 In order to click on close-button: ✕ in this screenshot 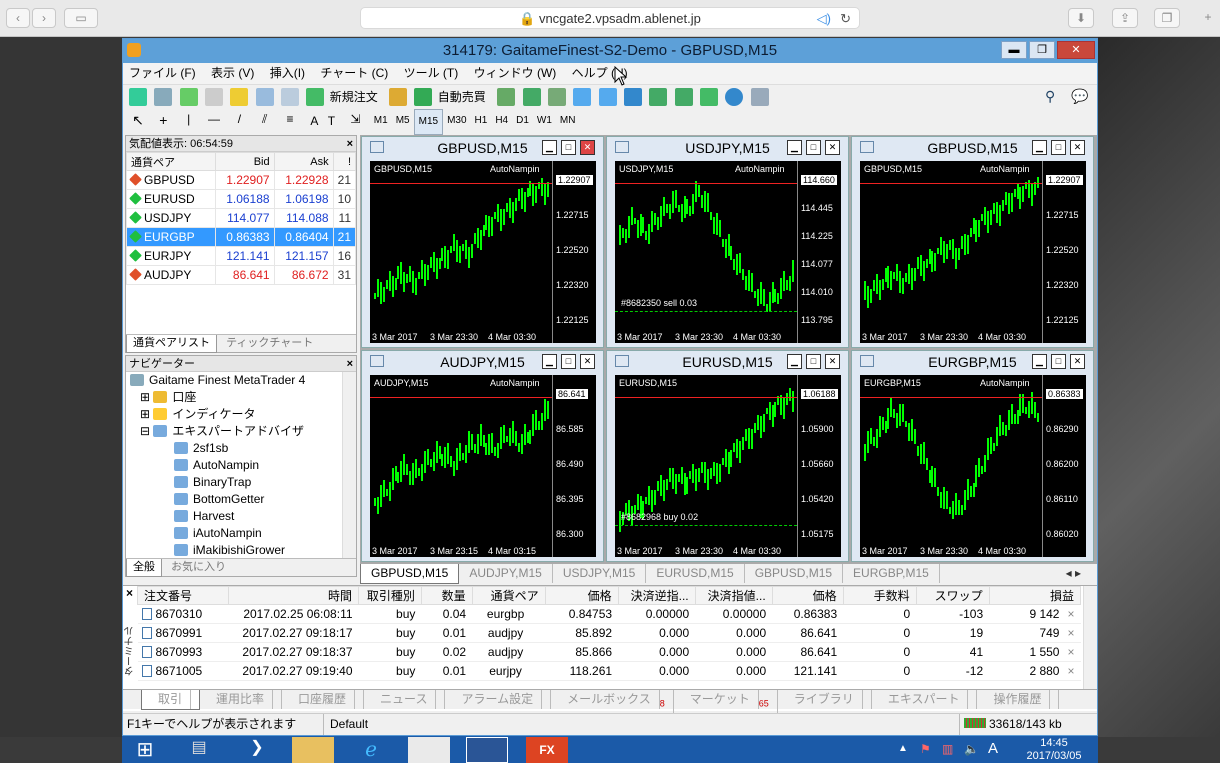, I will do `click(1076, 50)`.